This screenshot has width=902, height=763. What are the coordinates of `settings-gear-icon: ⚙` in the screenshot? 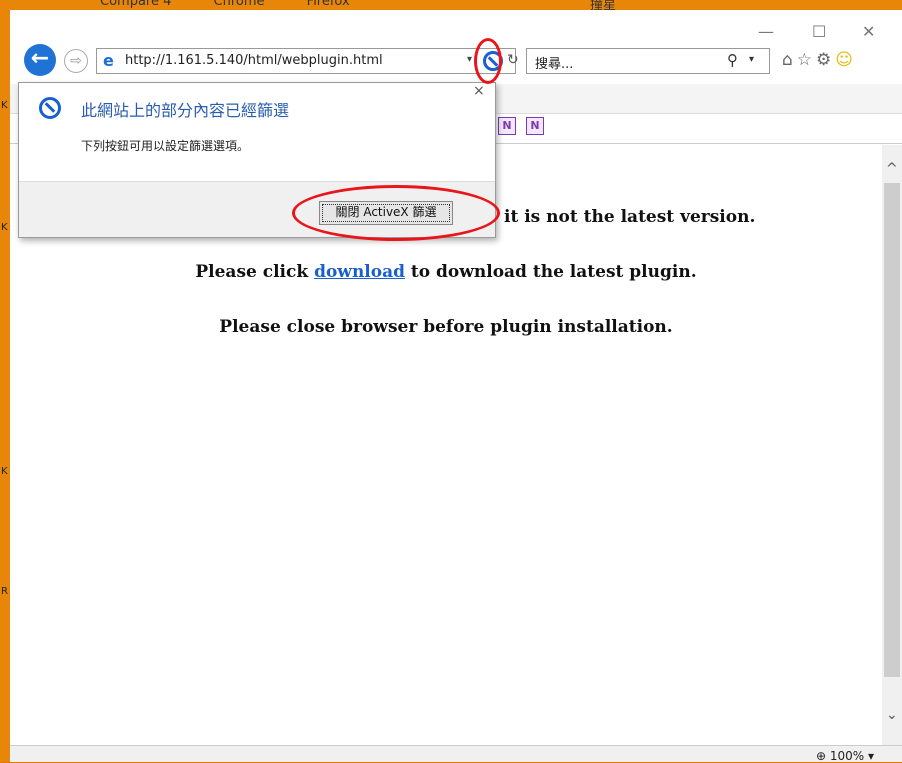 It's located at (825, 60).